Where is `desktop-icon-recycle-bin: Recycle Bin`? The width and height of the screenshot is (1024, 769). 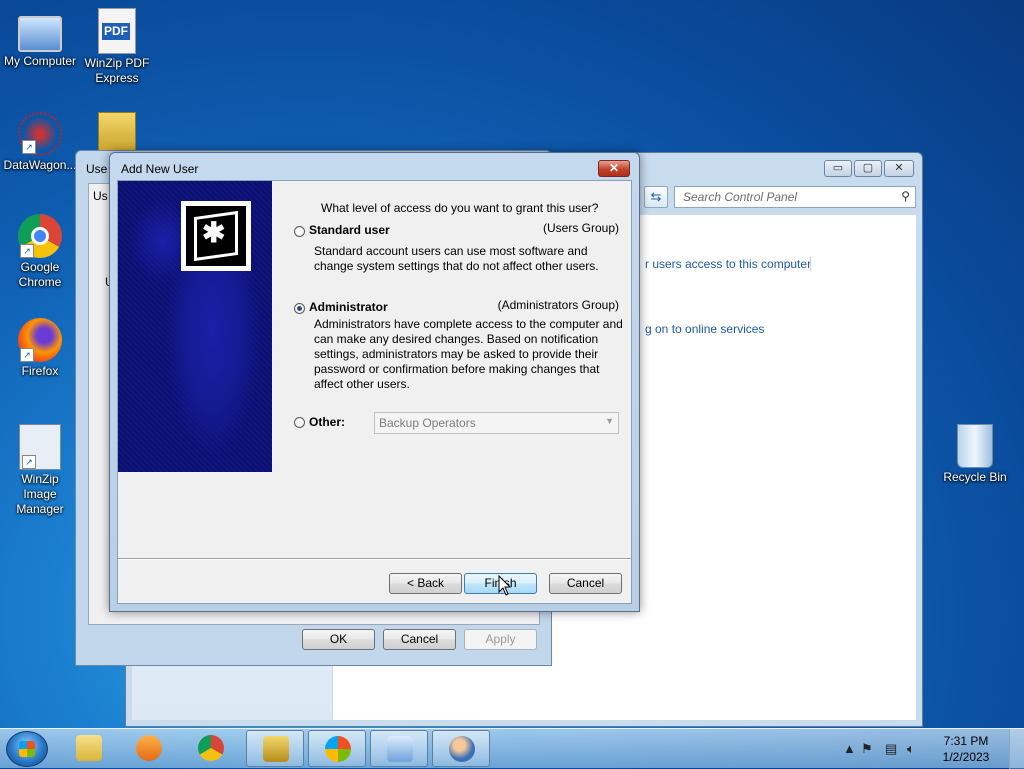 desktop-icon-recycle-bin: Recycle Bin is located at coordinates (975, 454).